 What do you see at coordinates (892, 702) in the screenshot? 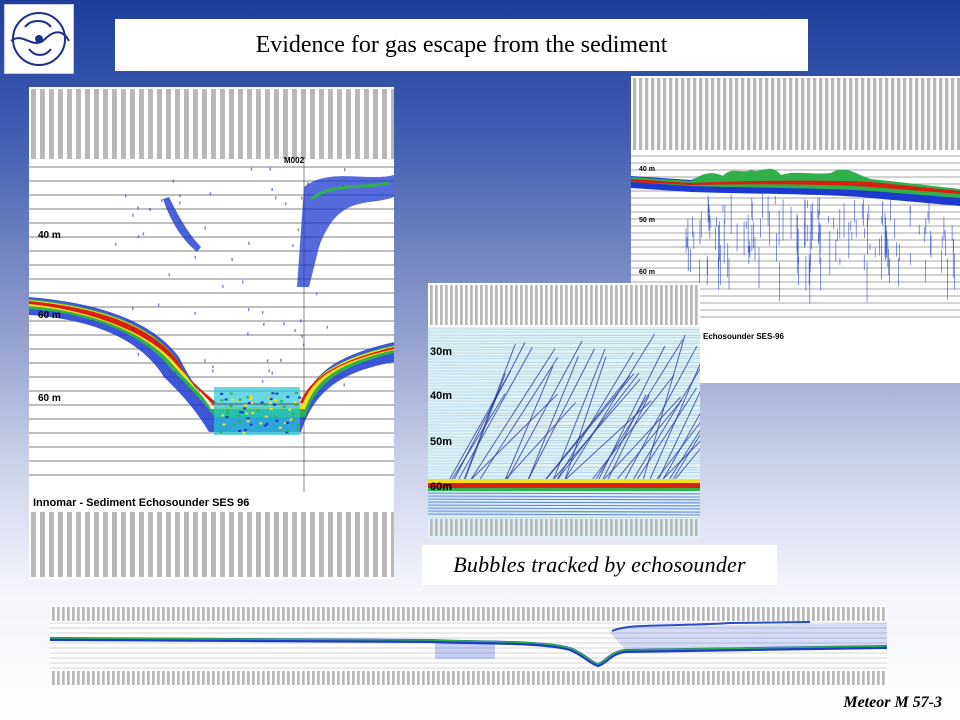
I see `cruise-label: Meteor M 57-3` at bounding box center [892, 702].